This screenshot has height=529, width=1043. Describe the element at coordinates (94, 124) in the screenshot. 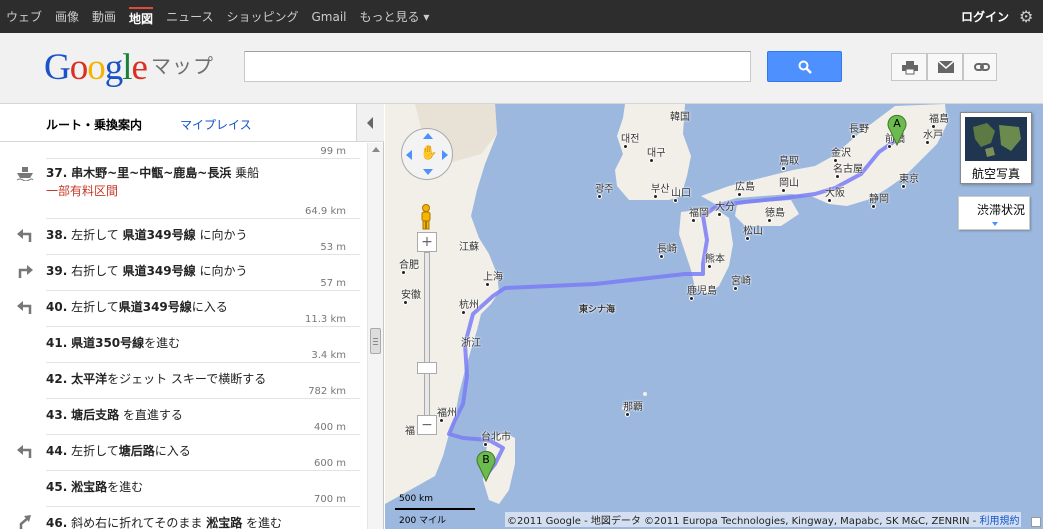

I see `tab-route: ルート・乗換案内` at that location.